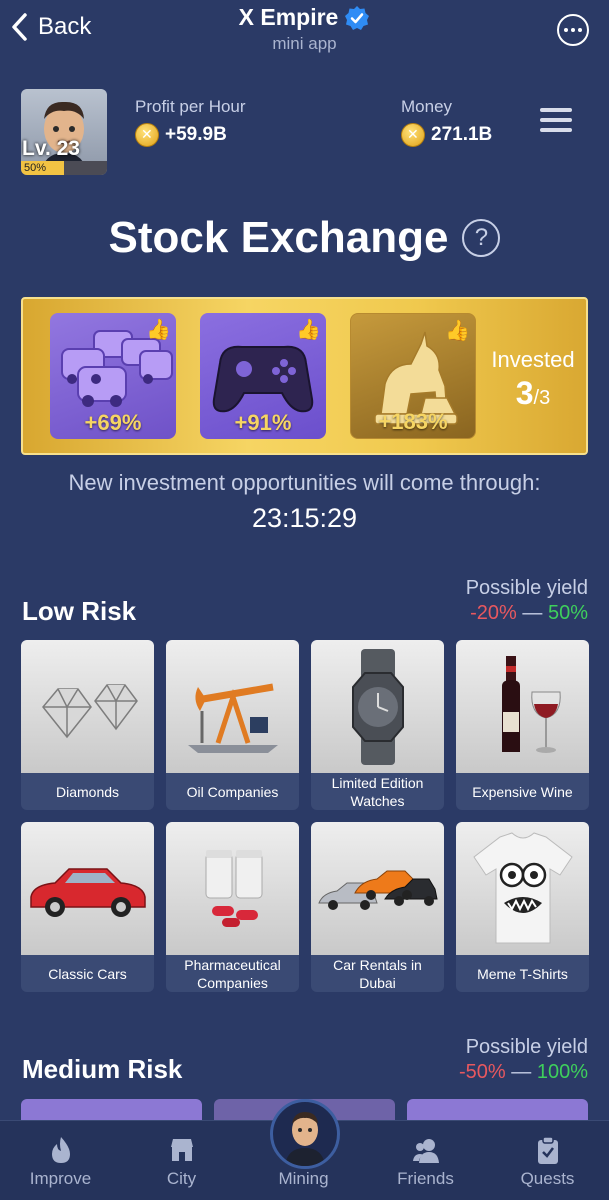  I want to click on nav-improve: Improve, so click(60, 1160).